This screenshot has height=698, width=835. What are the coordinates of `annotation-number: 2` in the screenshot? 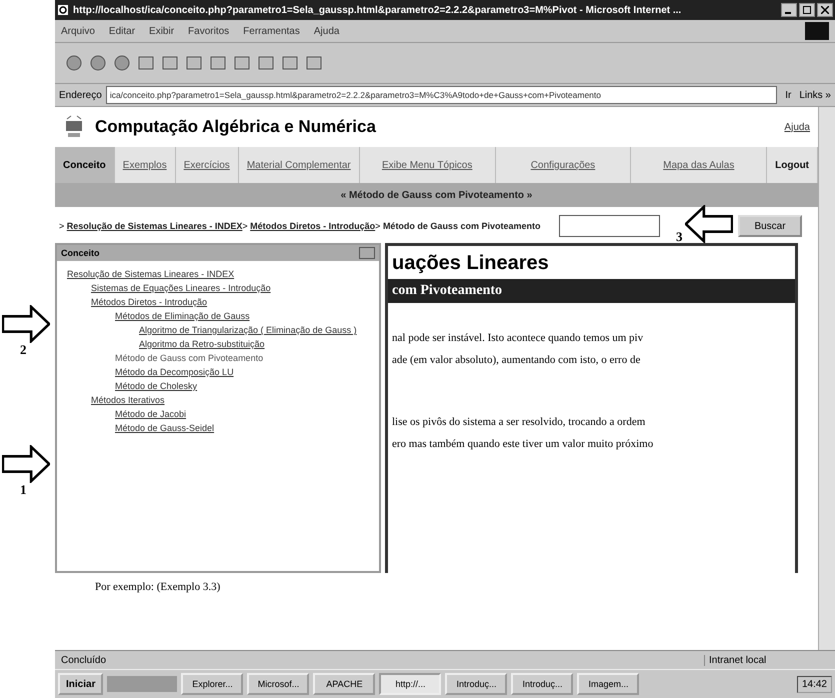 It's located at (23, 349).